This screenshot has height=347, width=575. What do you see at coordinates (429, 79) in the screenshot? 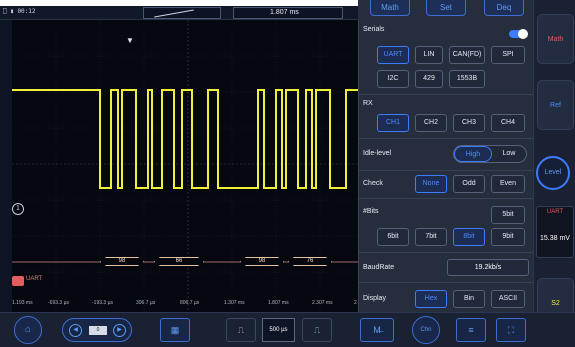
I see `protocol-429: 429` at bounding box center [429, 79].